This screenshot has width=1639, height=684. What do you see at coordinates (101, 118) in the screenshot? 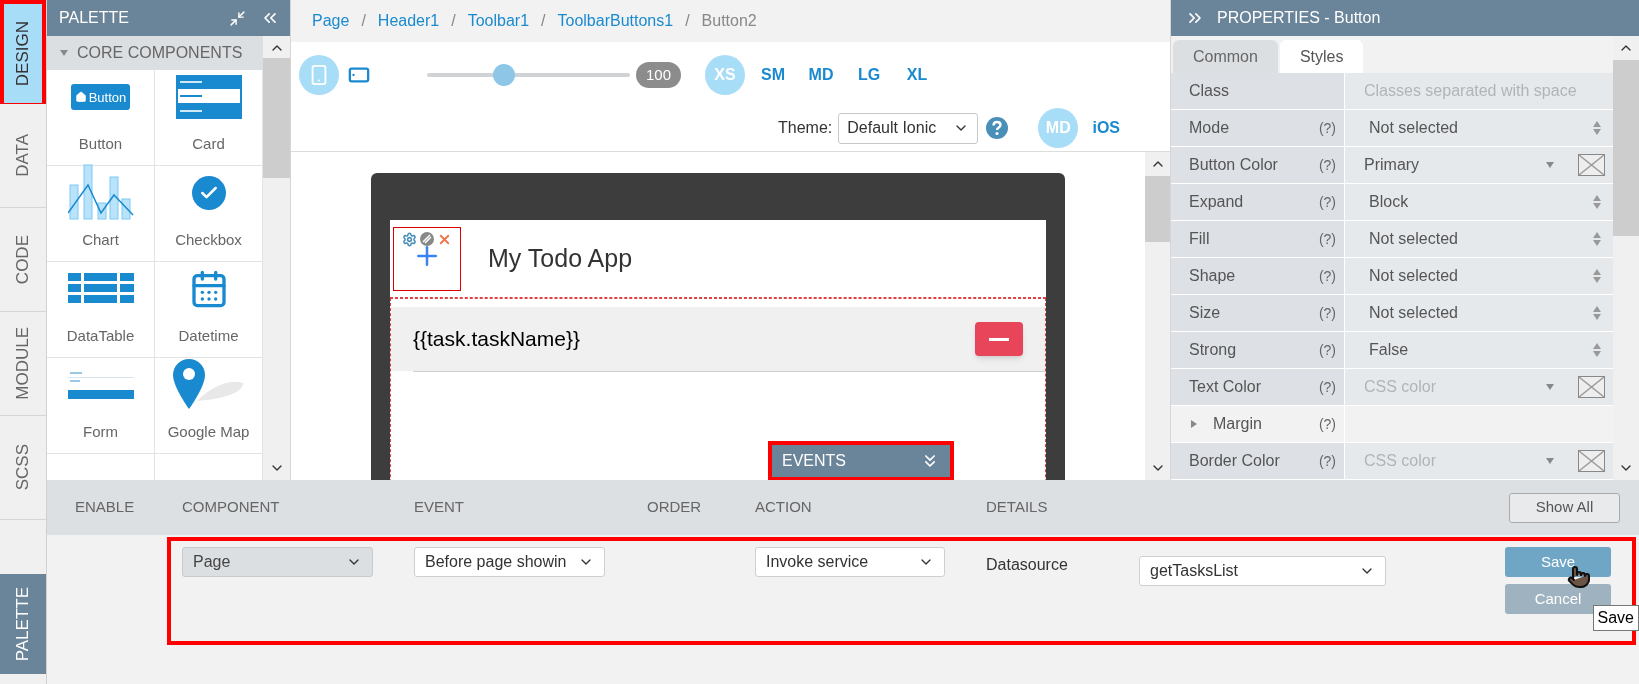
I see `palette-item: Button Button` at bounding box center [101, 118].